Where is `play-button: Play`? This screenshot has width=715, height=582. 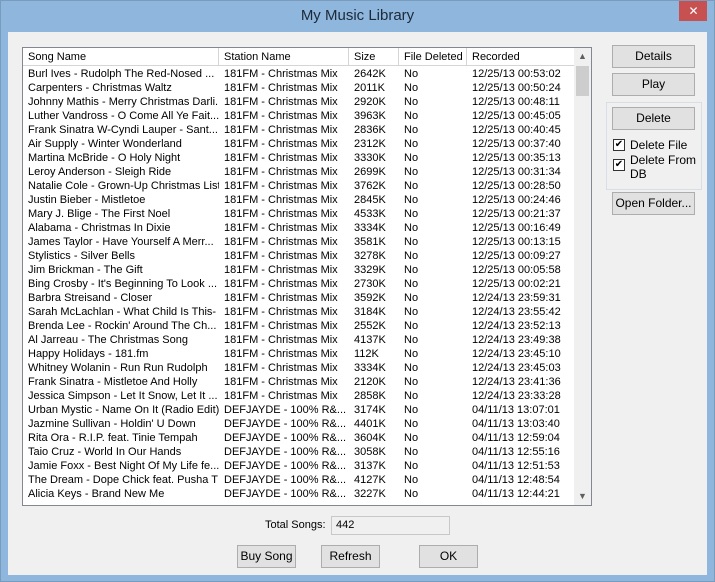 play-button: Play is located at coordinates (653, 84).